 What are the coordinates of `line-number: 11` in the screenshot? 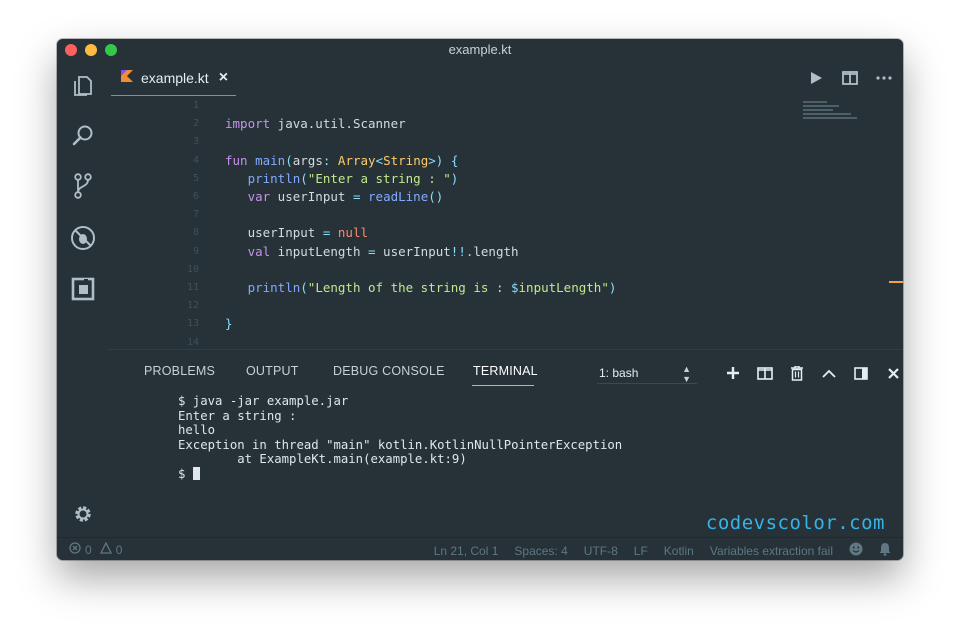 It's located at (192, 287).